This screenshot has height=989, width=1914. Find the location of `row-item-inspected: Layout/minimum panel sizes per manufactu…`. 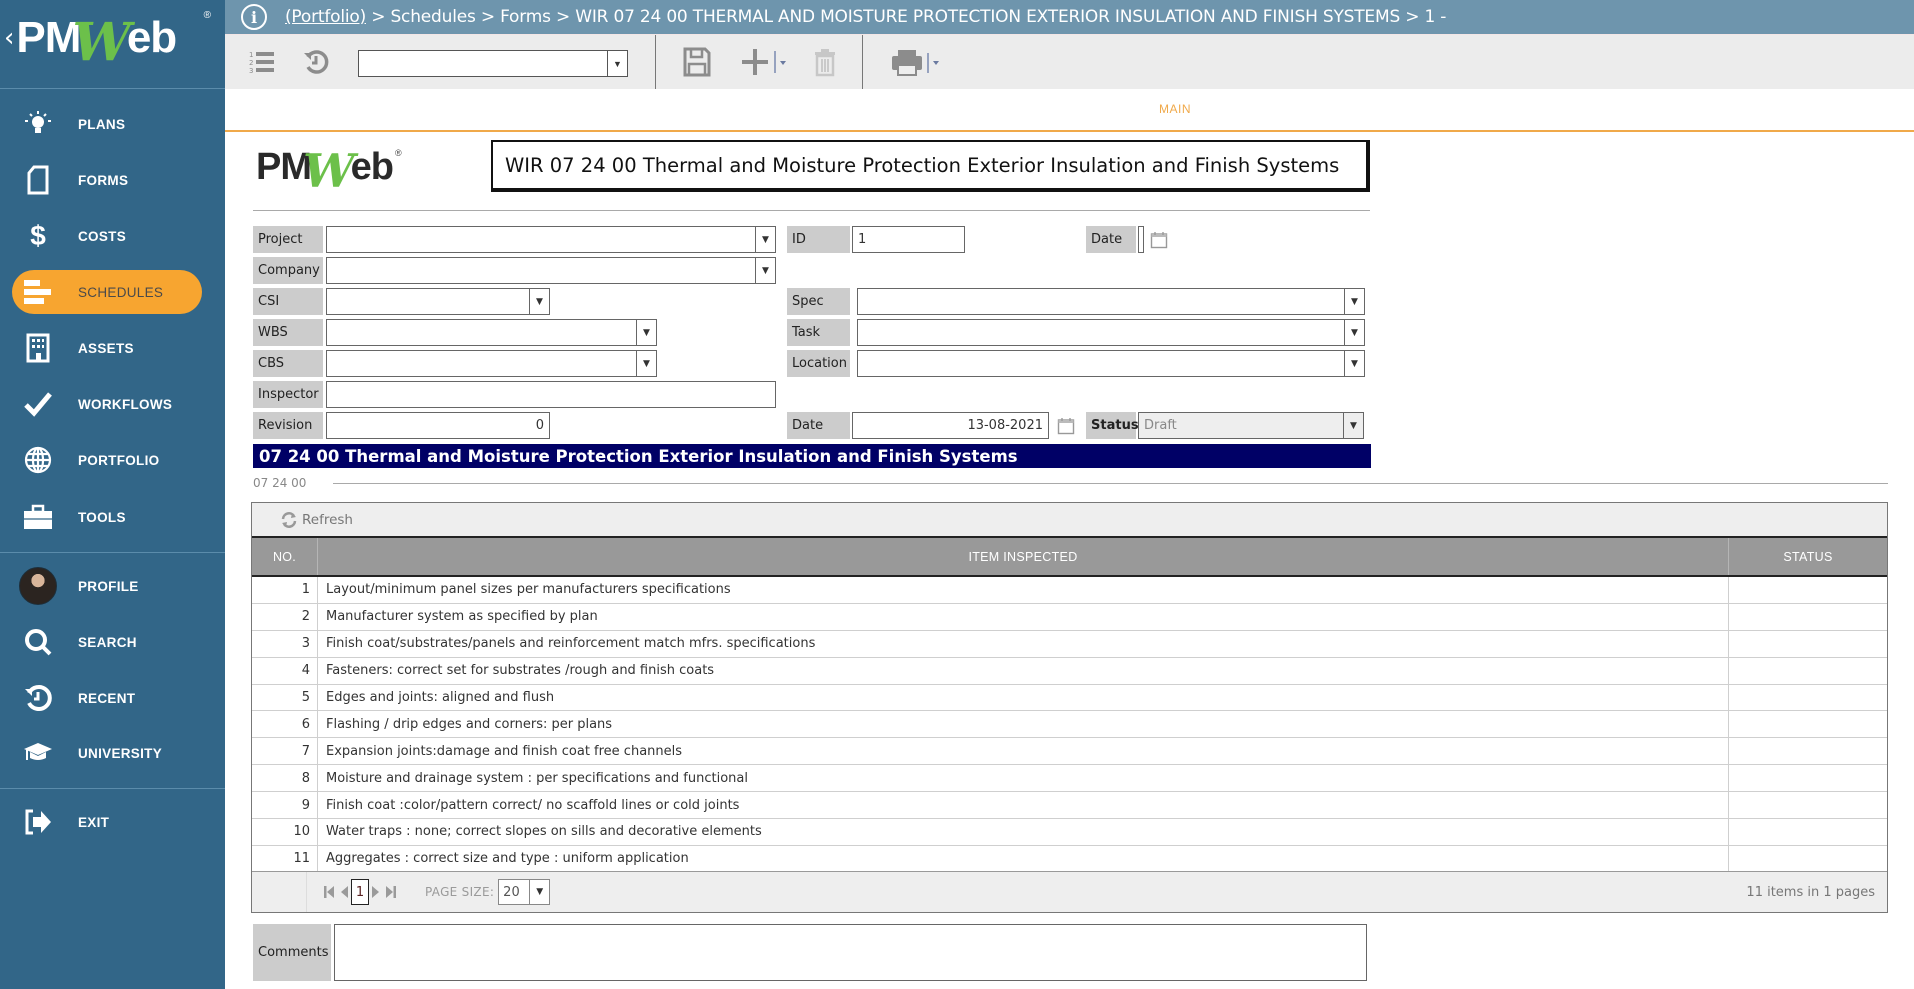

row-item-inspected: Layout/minimum panel sizes per manufactu… is located at coordinates (1023, 590).